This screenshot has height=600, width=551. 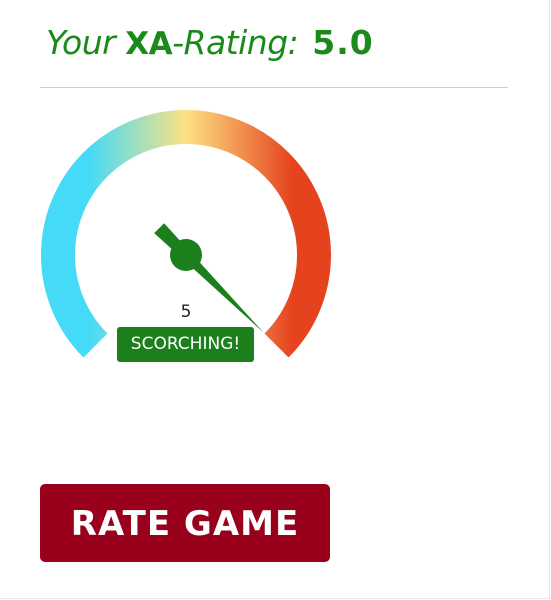 I want to click on title-suffix: -Rating:, so click(x=235, y=42).